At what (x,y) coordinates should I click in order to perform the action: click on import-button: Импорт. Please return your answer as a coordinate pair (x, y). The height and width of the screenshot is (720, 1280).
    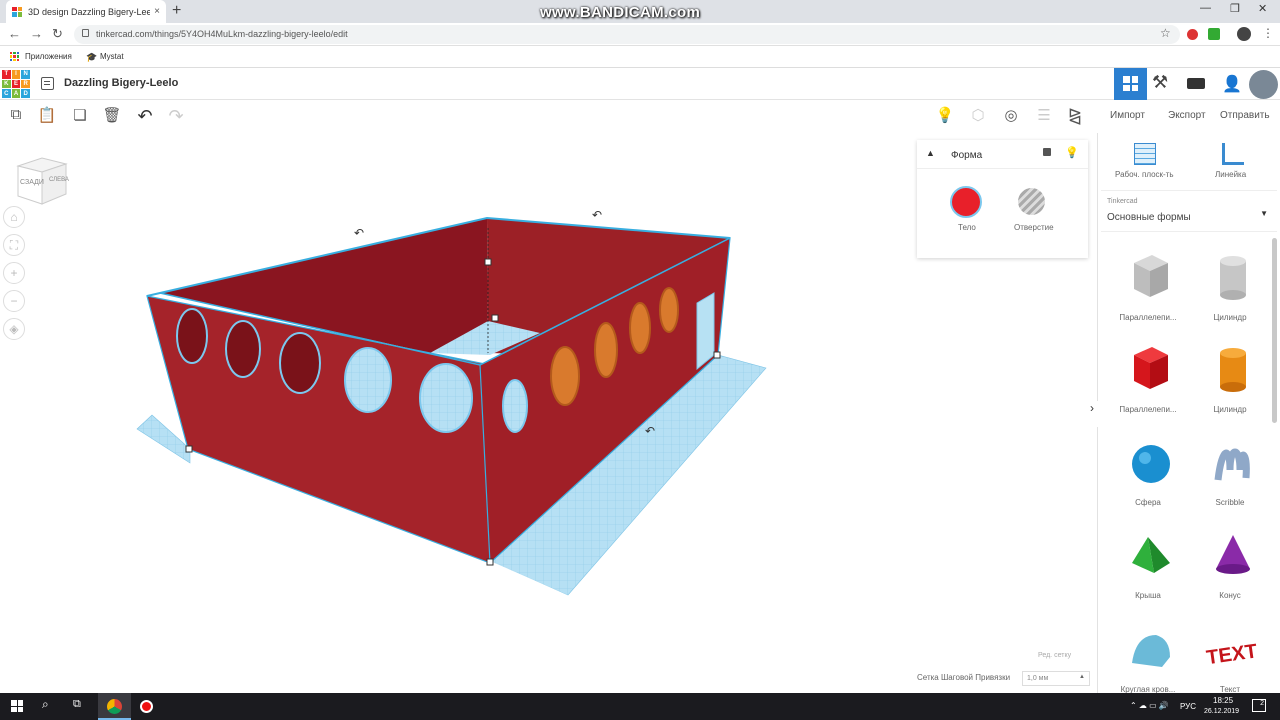
    Looking at the image, I should click on (1127, 115).